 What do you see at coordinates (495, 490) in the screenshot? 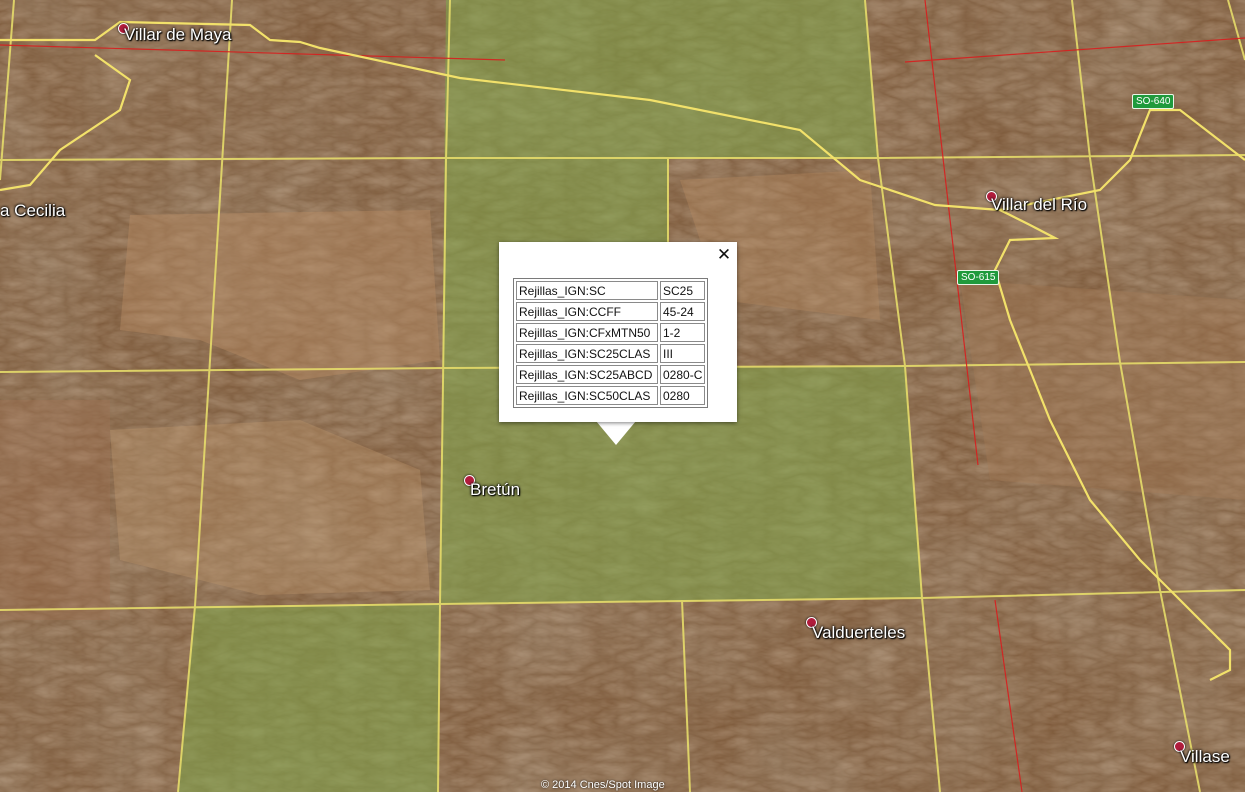
I see `place-label-bretun: Bretún` at bounding box center [495, 490].